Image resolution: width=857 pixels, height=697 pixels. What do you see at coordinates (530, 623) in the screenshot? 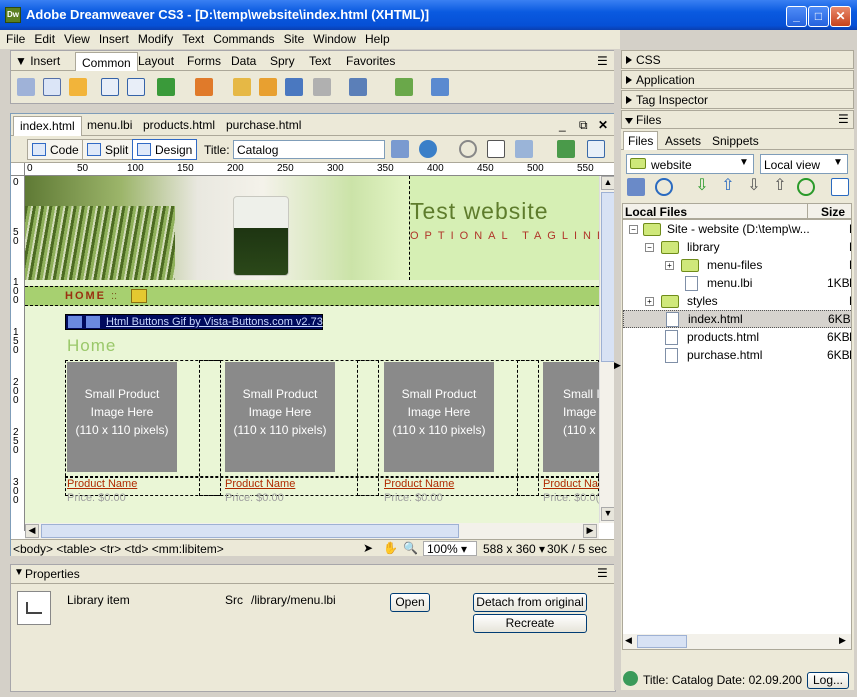
I see `recreate-button: Recreate` at bounding box center [530, 623].